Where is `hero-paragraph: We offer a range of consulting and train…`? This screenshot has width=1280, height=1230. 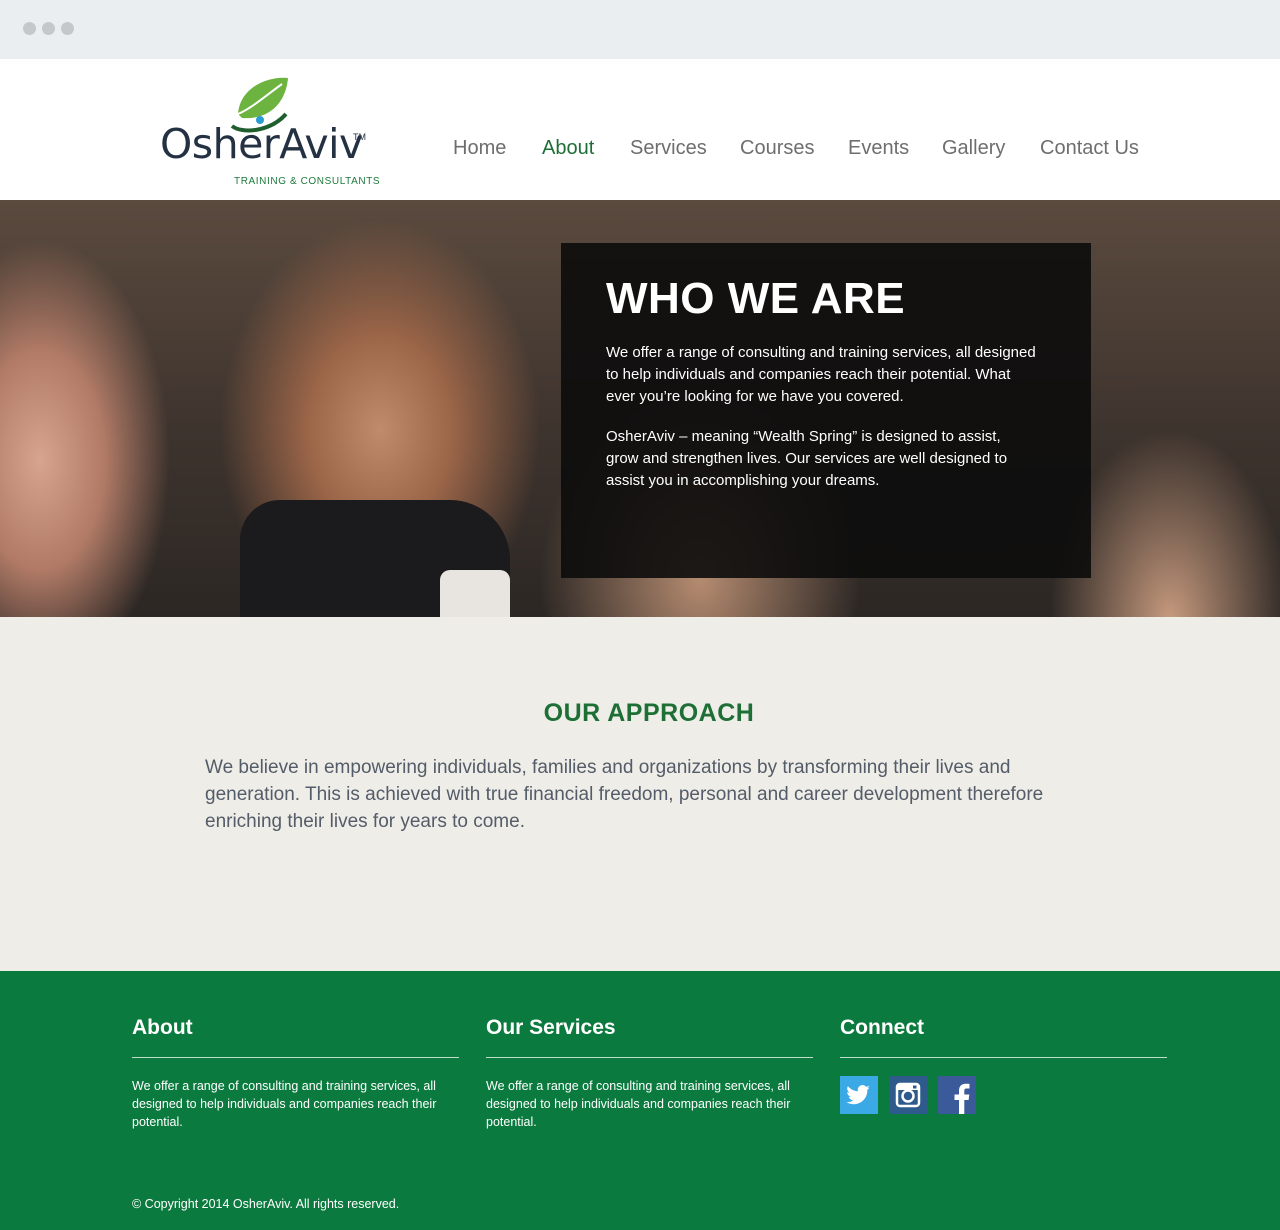
hero-paragraph: We offer a range of consulting and train… is located at coordinates (821, 374).